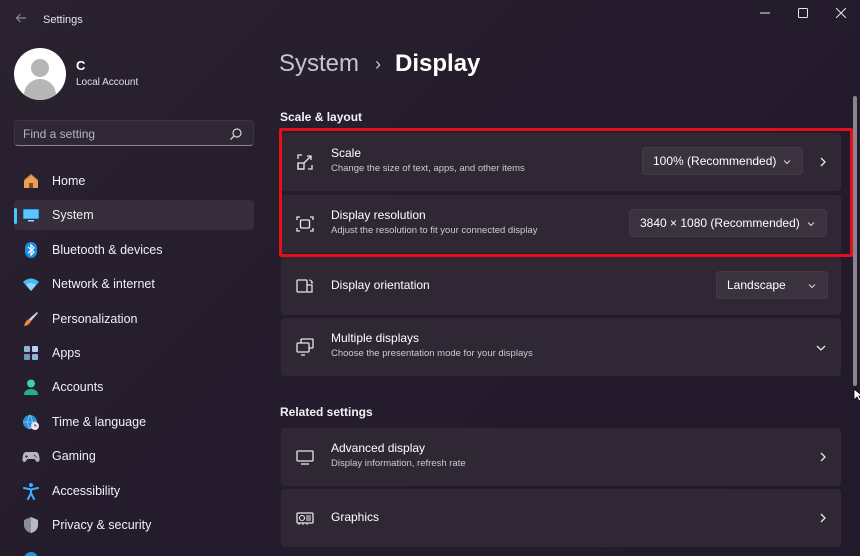 Image resolution: width=860 pixels, height=556 pixels. What do you see at coordinates (856, 395) in the screenshot?
I see `mouse-cursor-icon` at bounding box center [856, 395].